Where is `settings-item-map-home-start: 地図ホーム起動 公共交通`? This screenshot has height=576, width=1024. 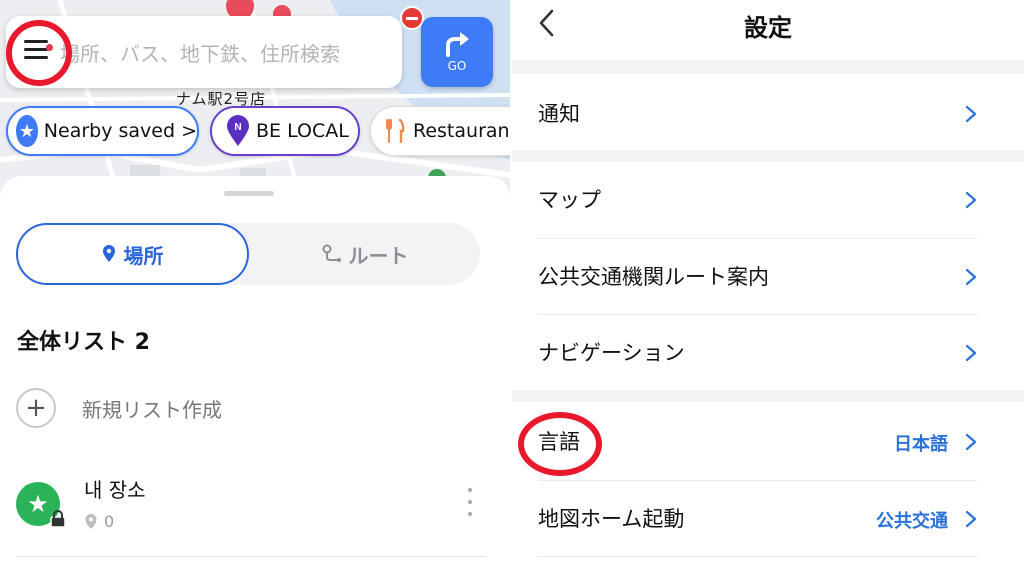
settings-item-map-home-start: 地図ホーム起動 公共交通 is located at coordinates (758, 519).